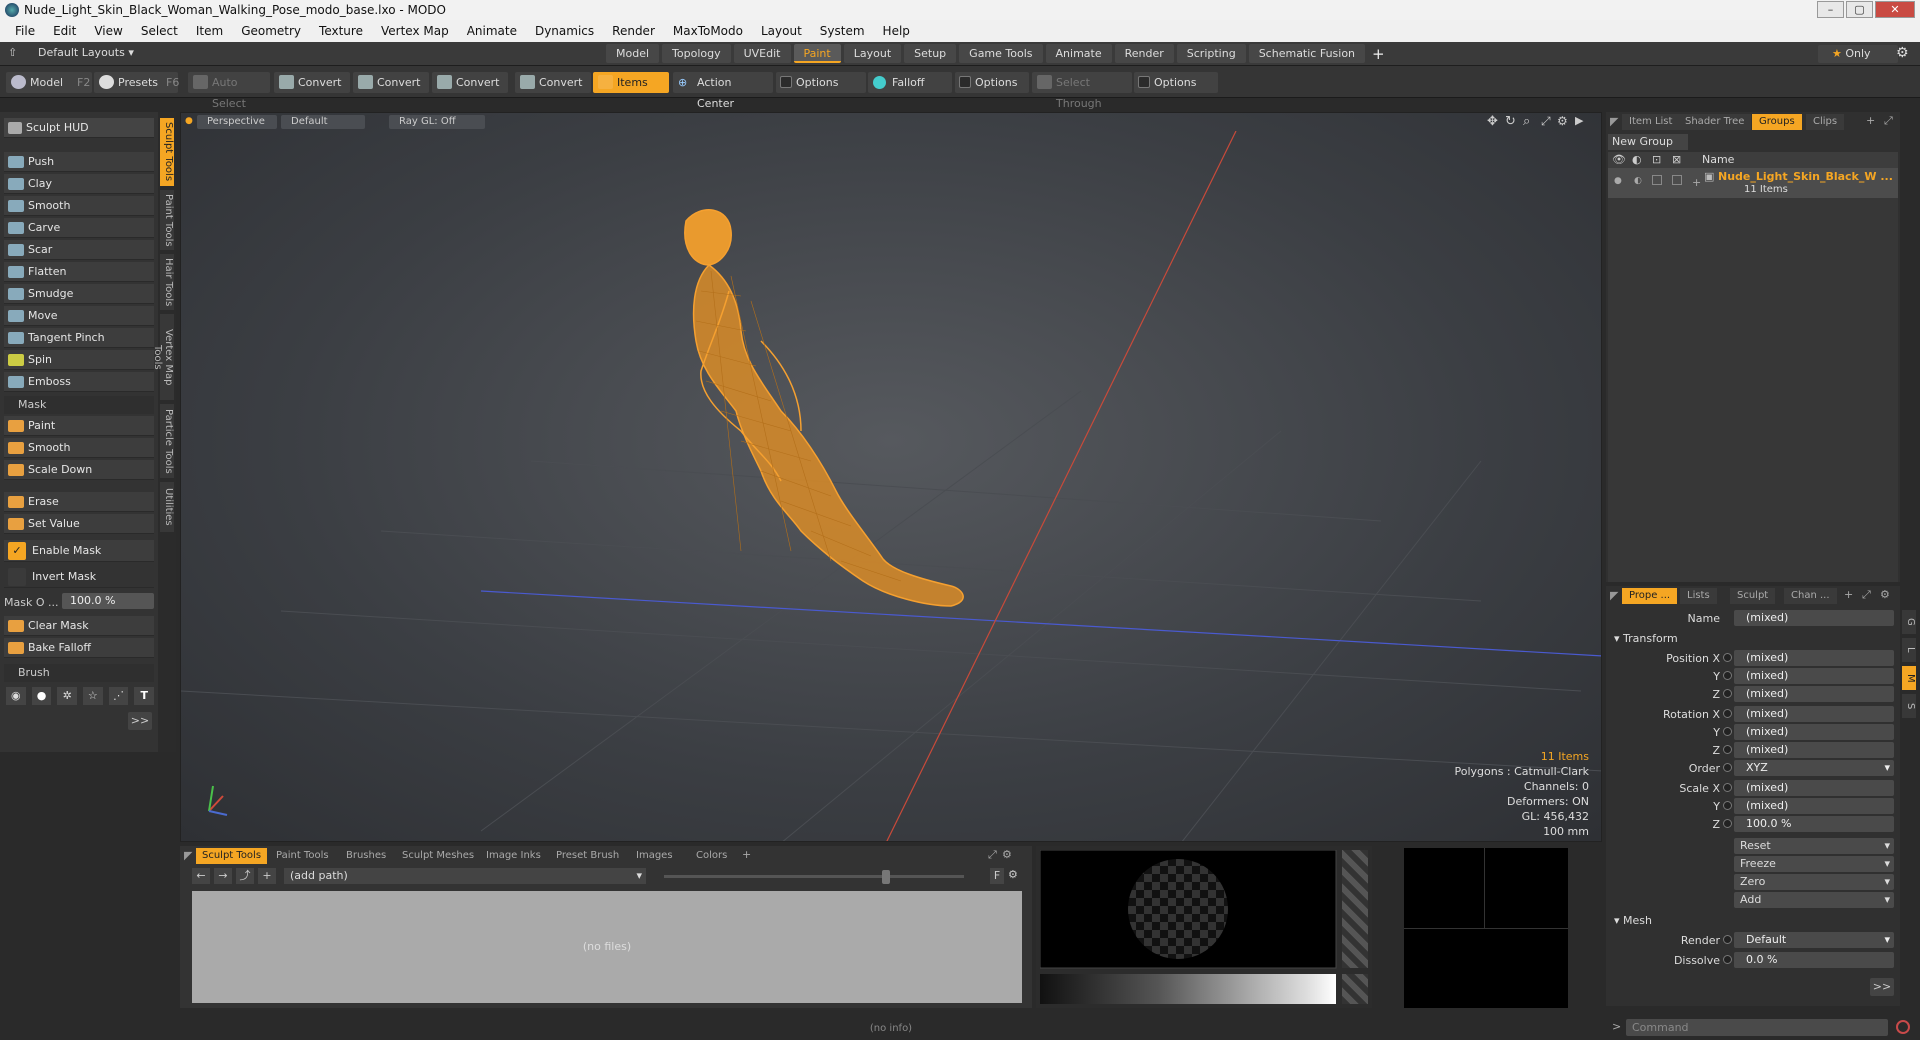 This screenshot has height=1040, width=1920. I want to click on star-brush-icon: ☆, so click(93, 696).